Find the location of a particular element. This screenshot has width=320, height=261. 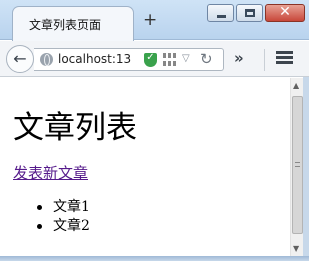

maximize-button is located at coordinates (249, 13).